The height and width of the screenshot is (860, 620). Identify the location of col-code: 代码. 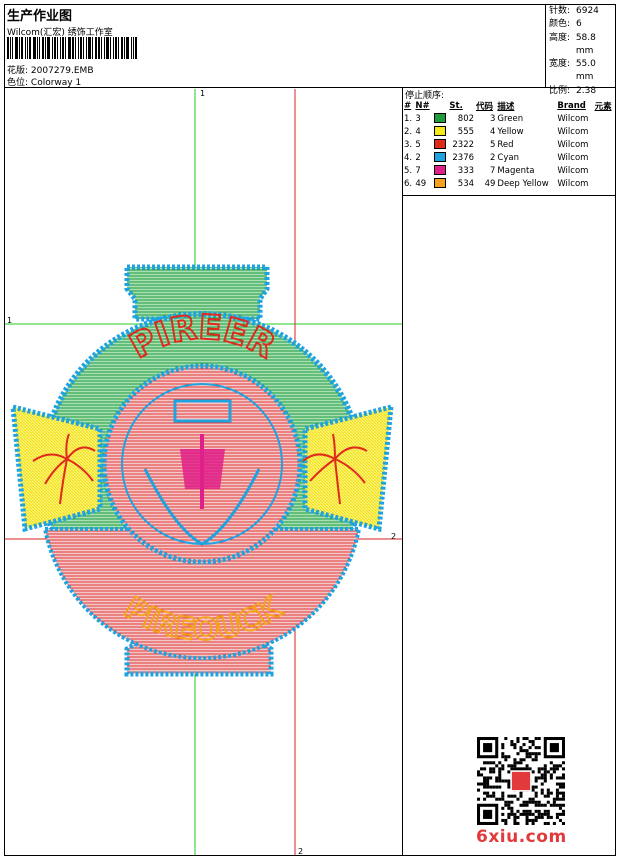
(485, 107).